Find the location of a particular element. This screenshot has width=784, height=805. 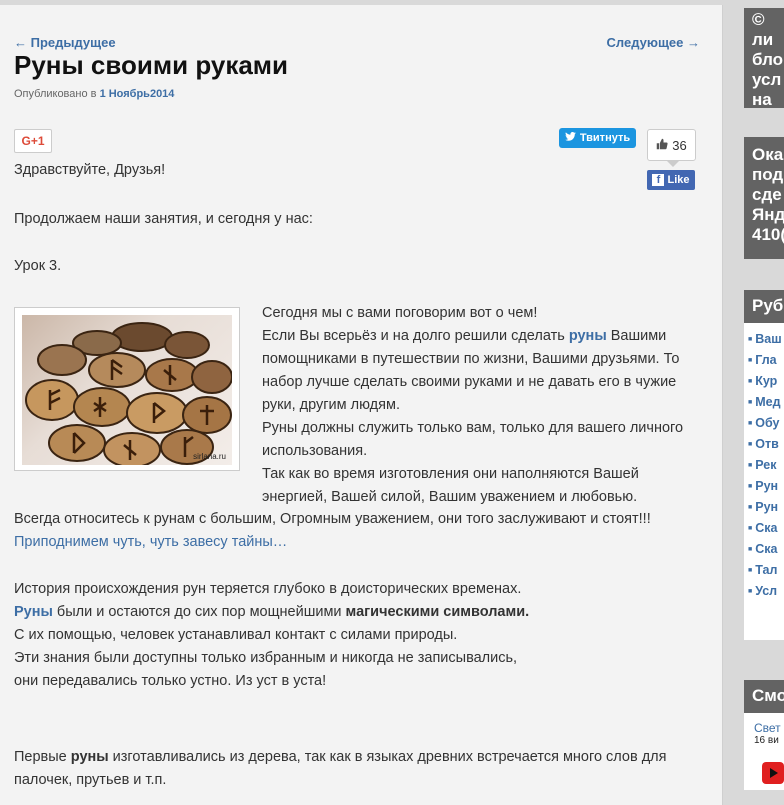

copyright-line: © ли is located at coordinates (763, 29).